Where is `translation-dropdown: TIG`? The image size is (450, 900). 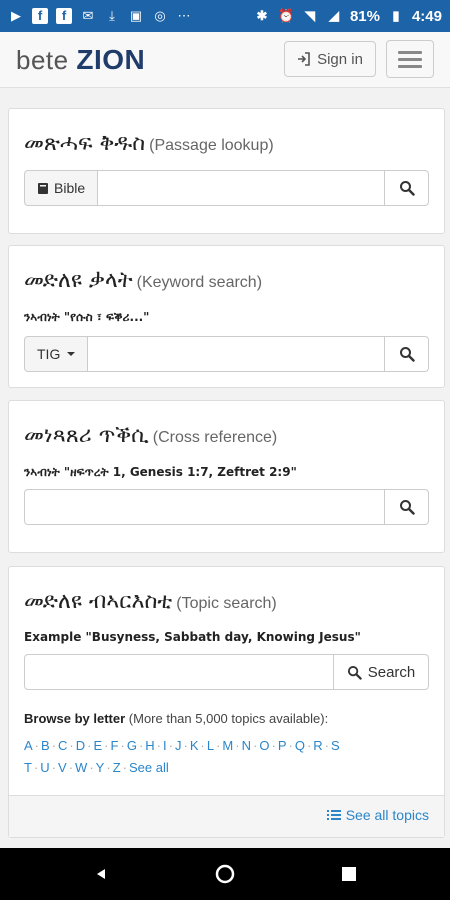
translation-dropdown: TIG is located at coordinates (56, 354).